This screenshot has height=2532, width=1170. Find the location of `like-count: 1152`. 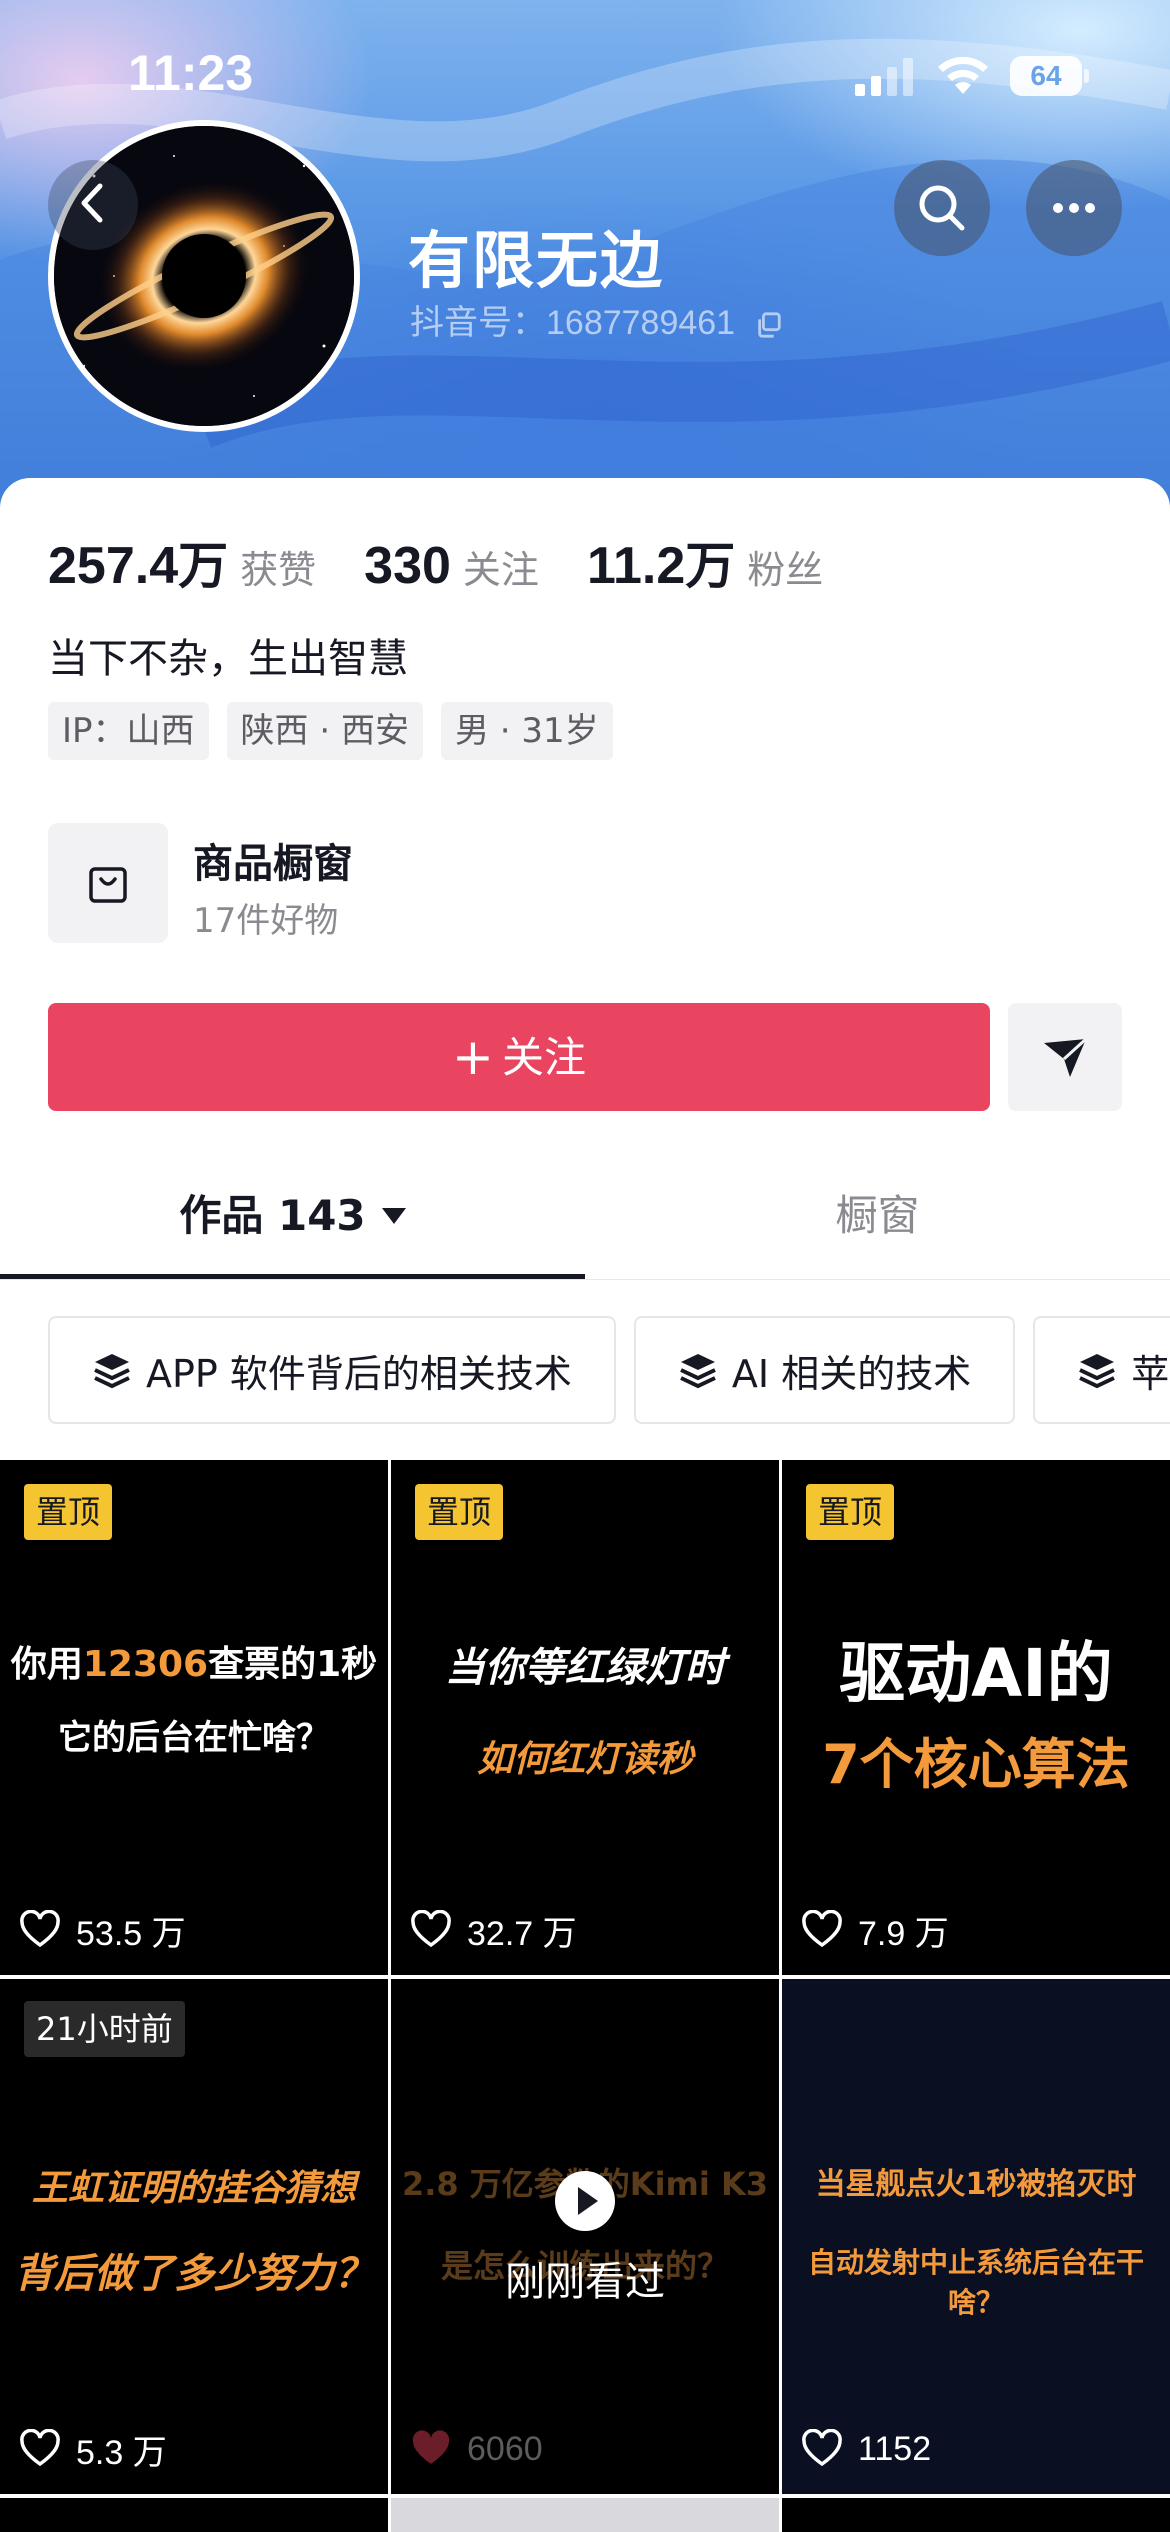

like-count: 1152 is located at coordinates (866, 2449).